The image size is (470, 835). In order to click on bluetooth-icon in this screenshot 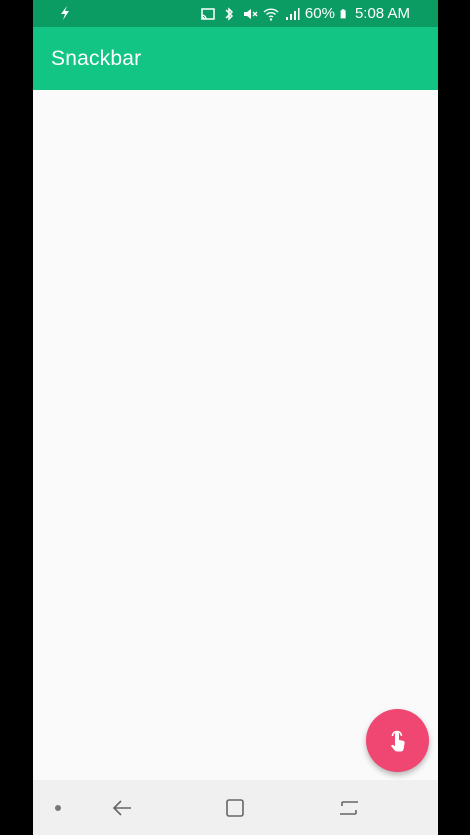, I will do `click(229, 13)`.